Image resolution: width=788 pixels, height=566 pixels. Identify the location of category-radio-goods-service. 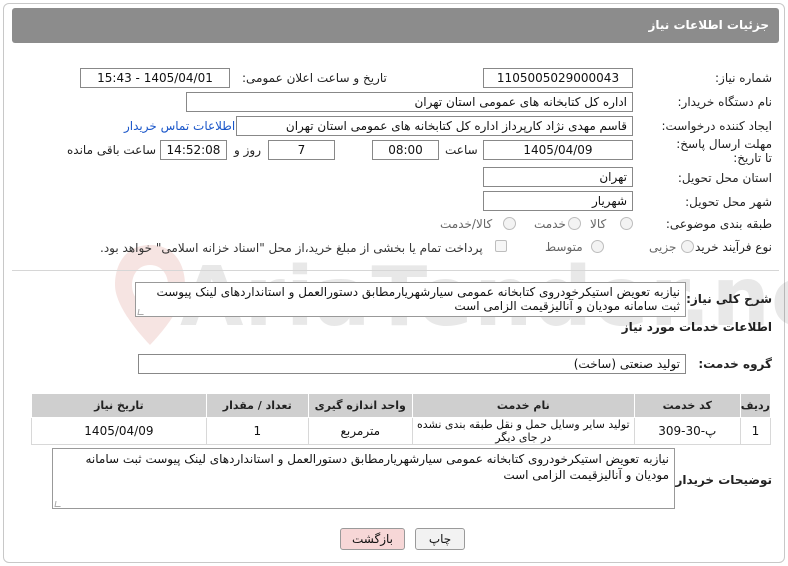
(509, 223).